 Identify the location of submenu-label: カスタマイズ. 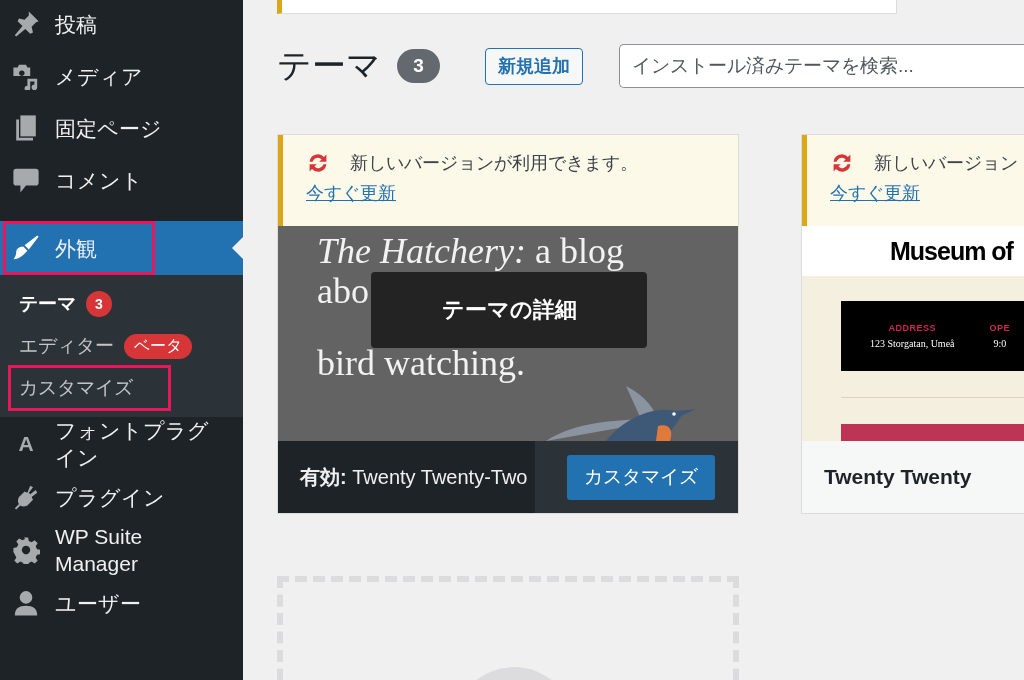
(76, 388).